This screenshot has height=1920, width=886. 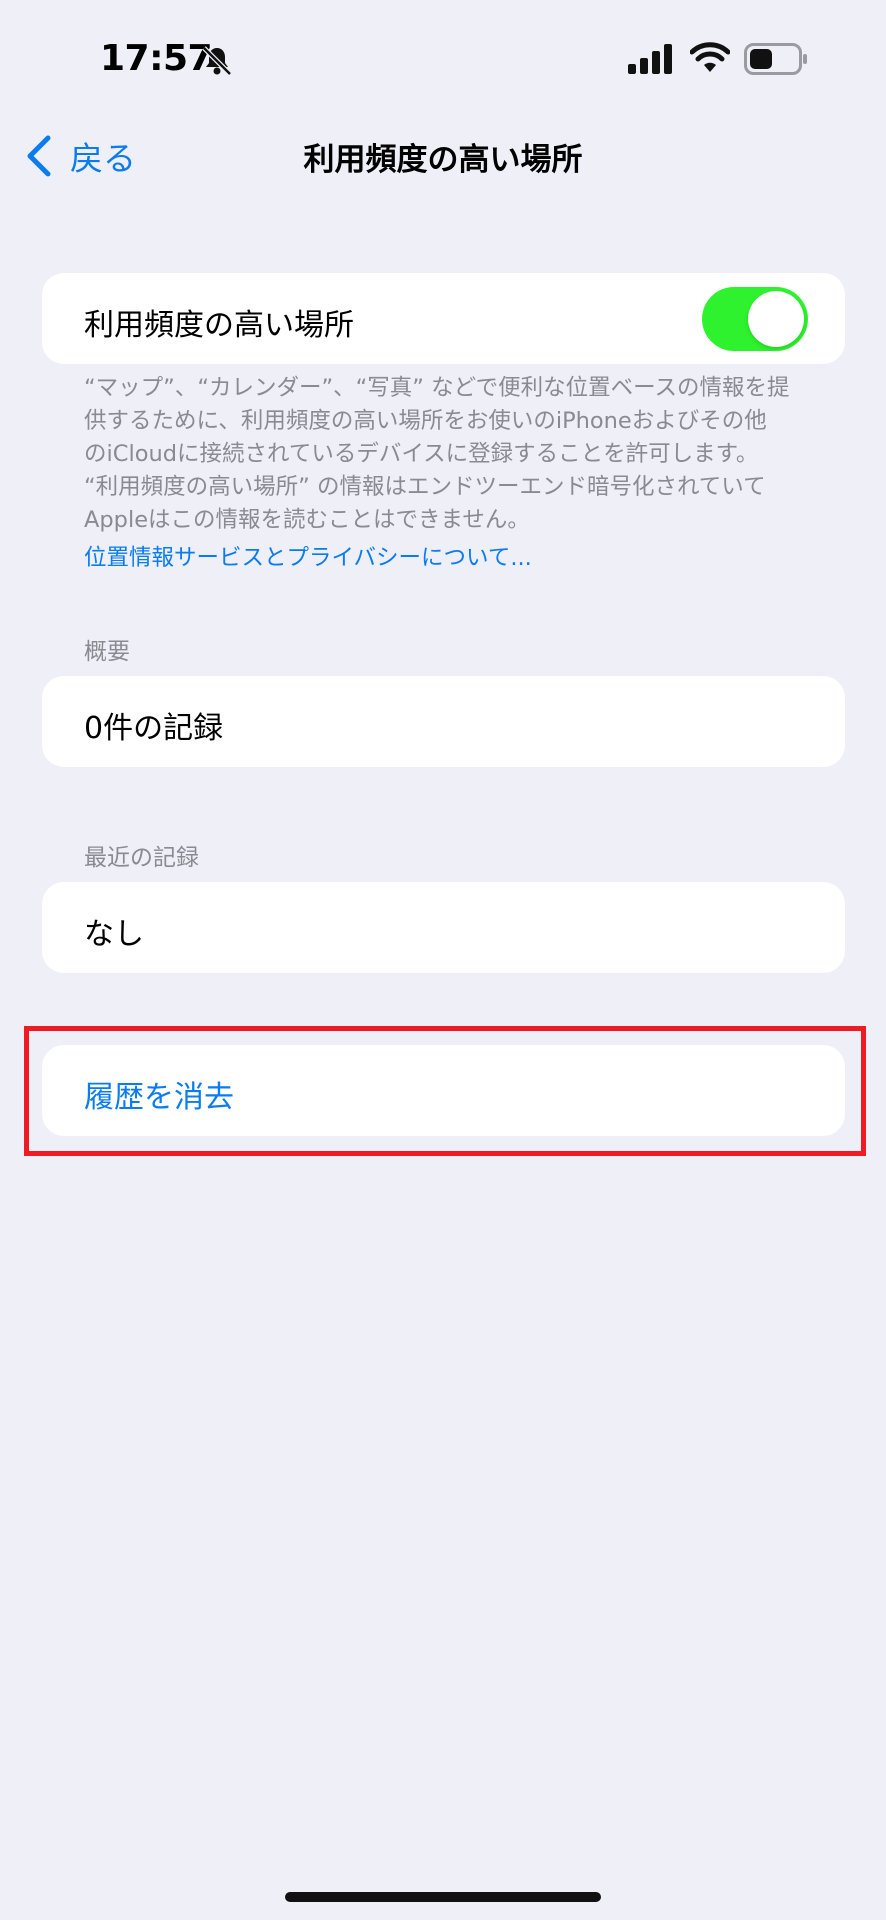 What do you see at coordinates (650, 59) in the screenshot?
I see `cellular-signal-icon` at bounding box center [650, 59].